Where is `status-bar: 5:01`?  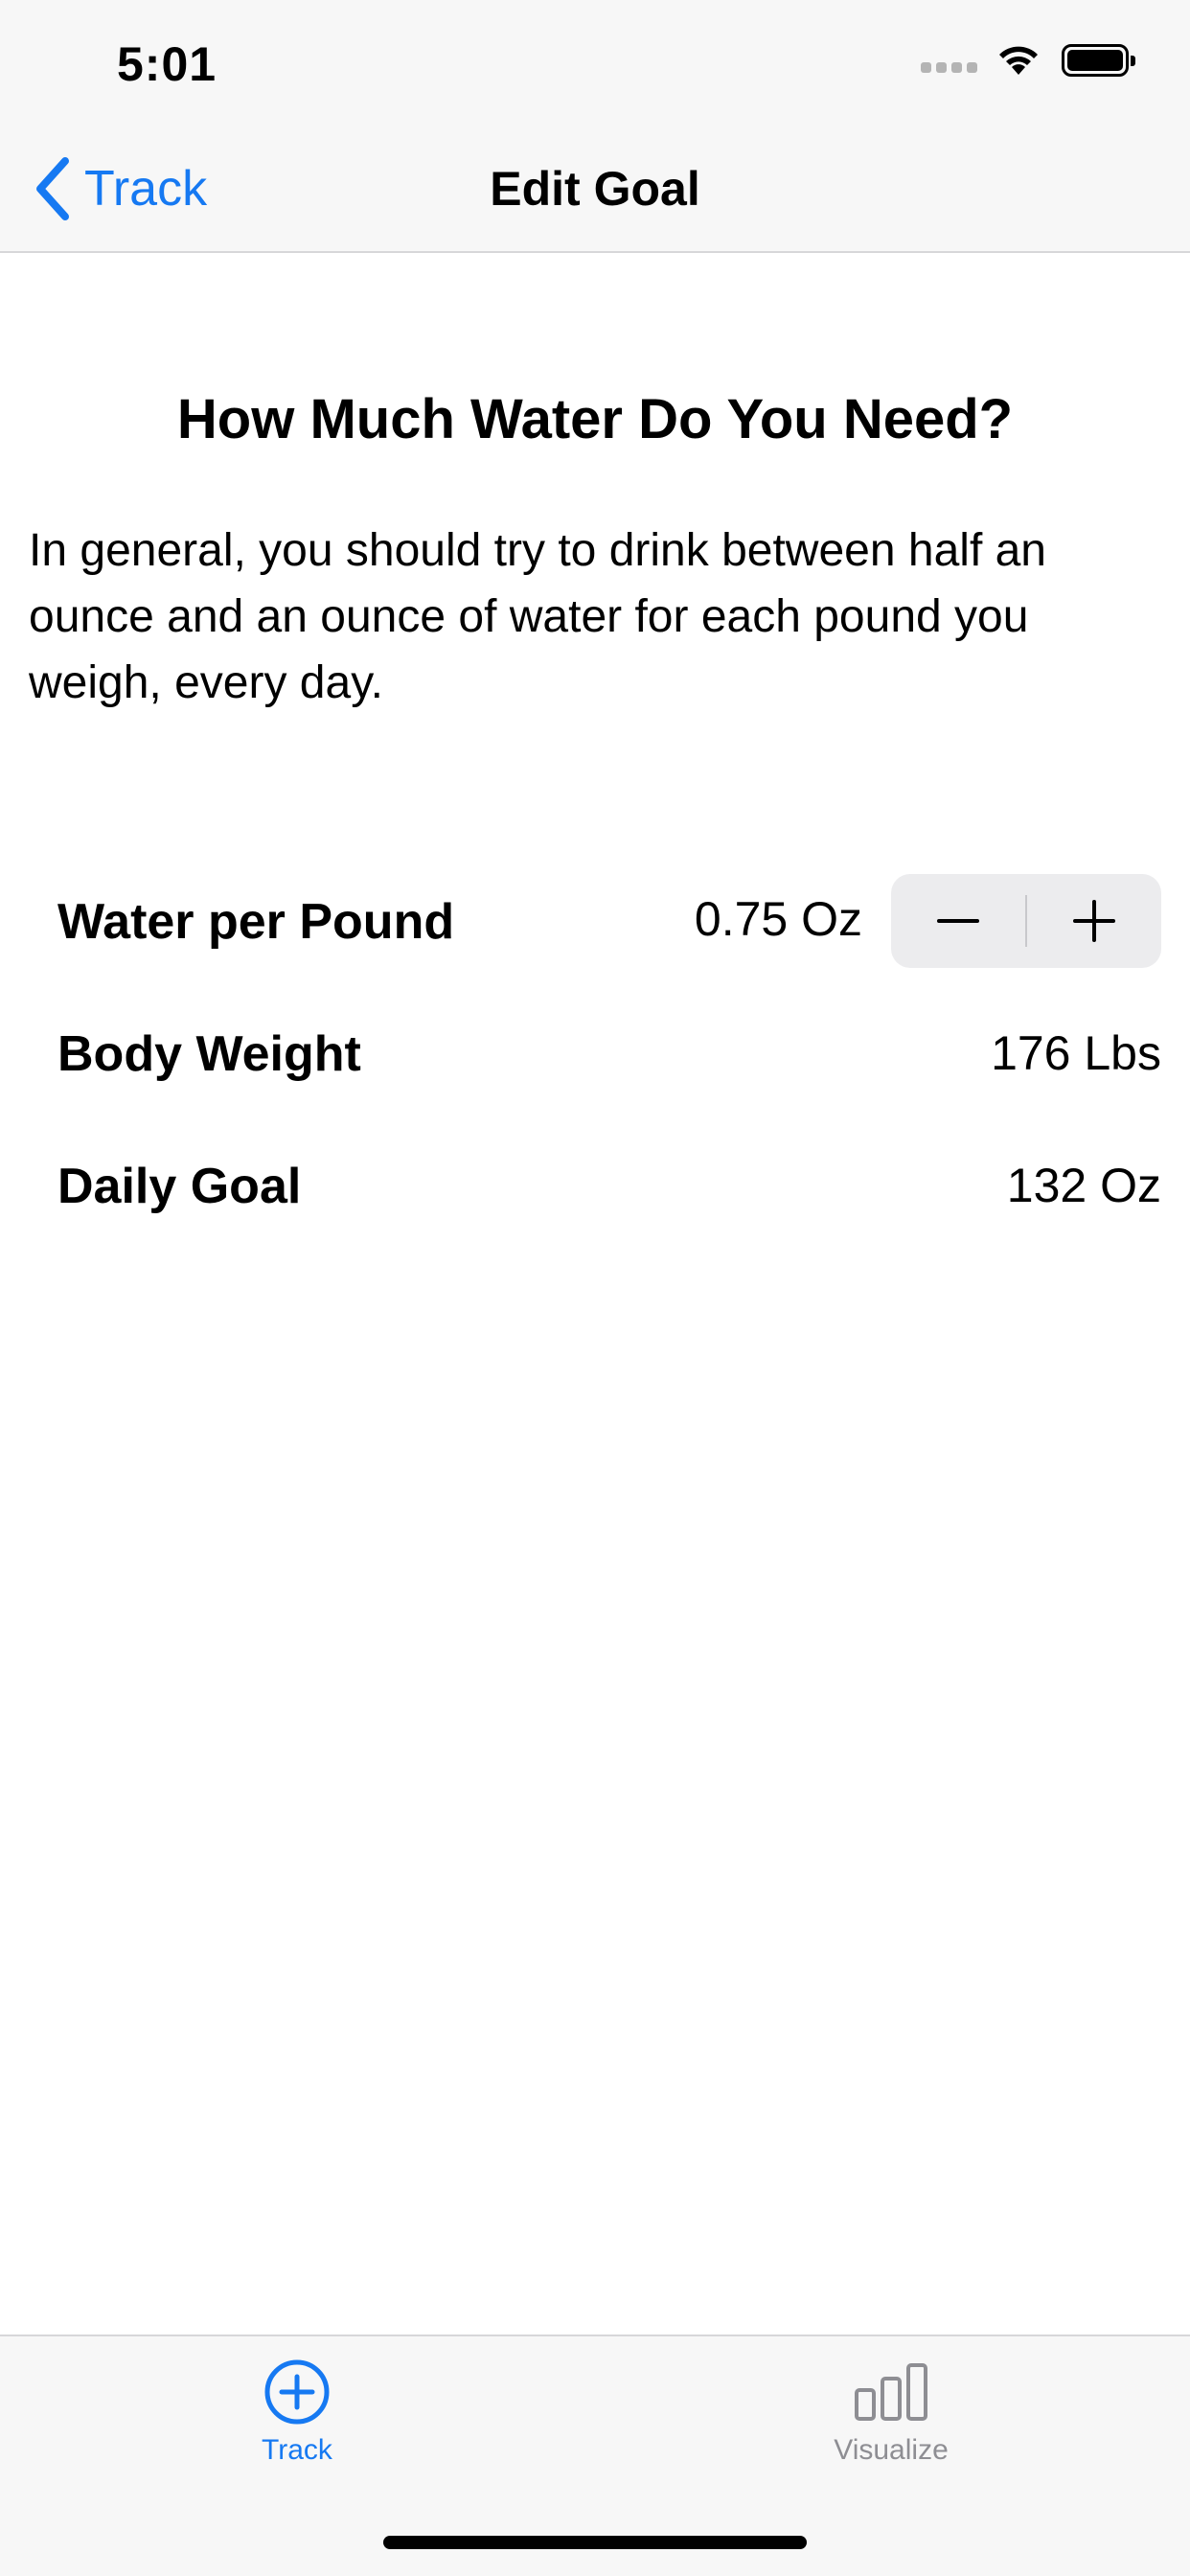
status-bar: 5:01 is located at coordinates (595, 63).